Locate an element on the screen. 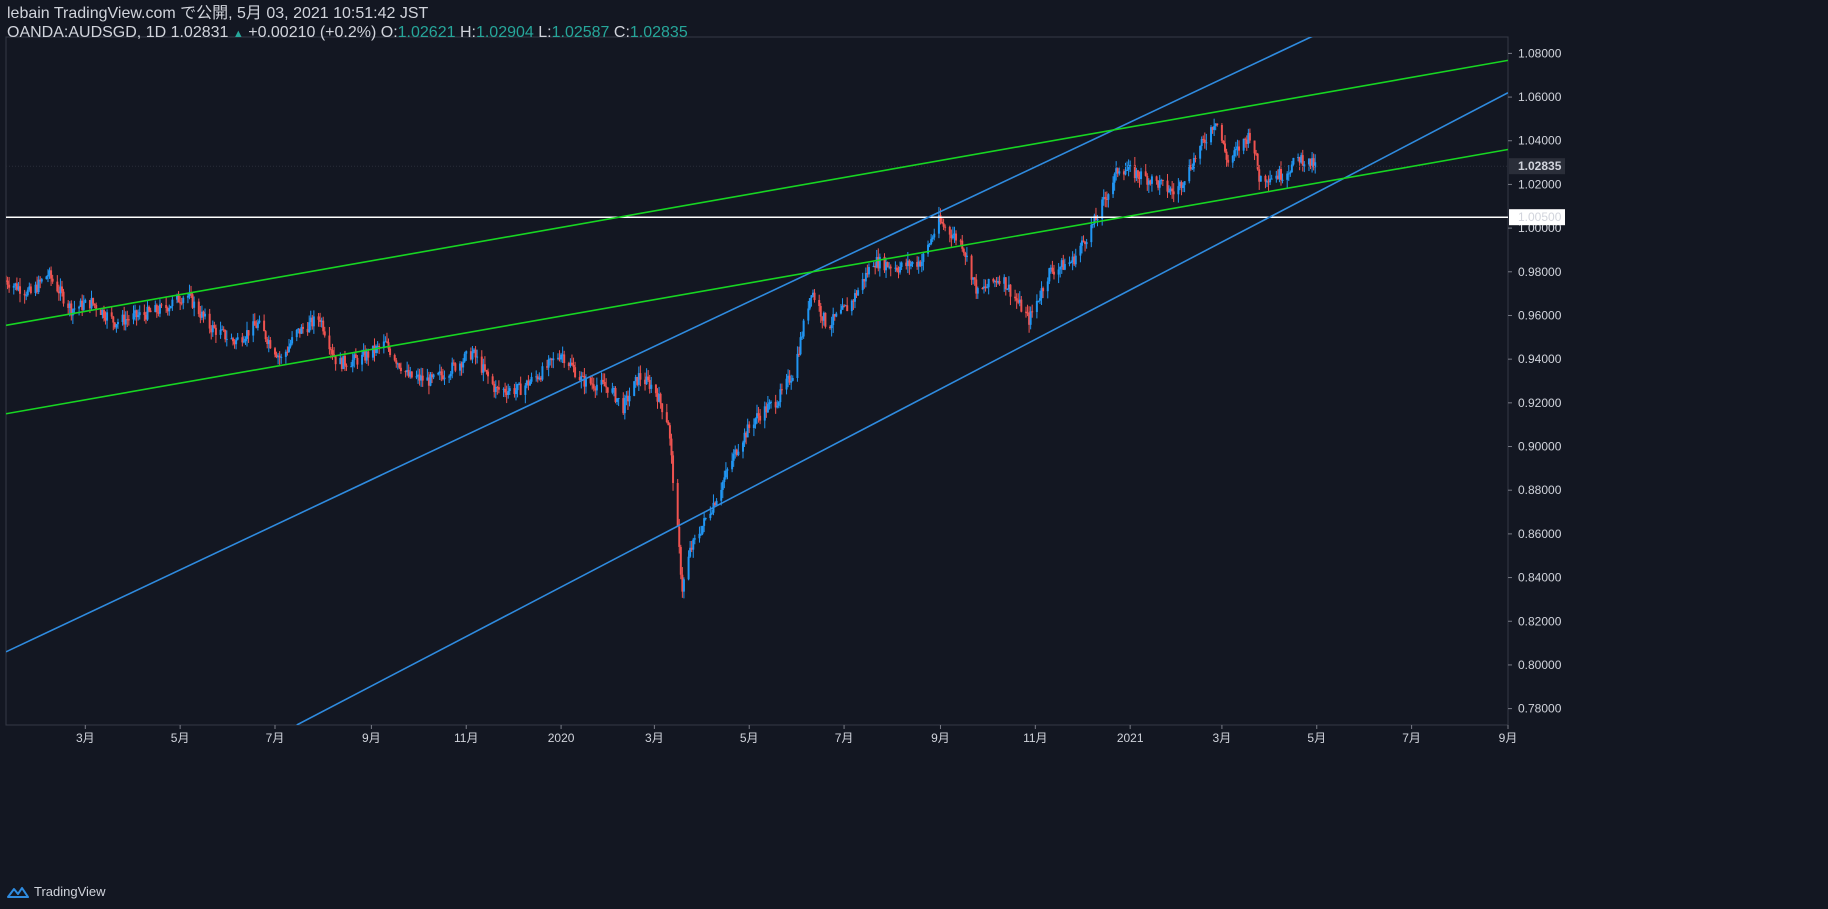 The image size is (1828, 909). x-tick-label: 11月 is located at coordinates (1035, 738).